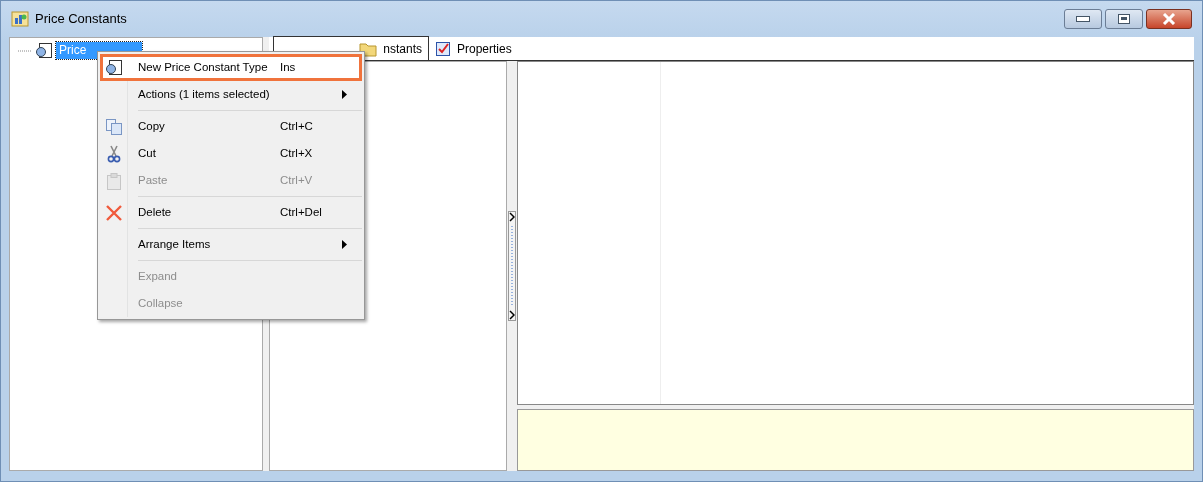 The image size is (1203, 482). What do you see at coordinates (114, 180) in the screenshot?
I see `clipboard-icon` at bounding box center [114, 180].